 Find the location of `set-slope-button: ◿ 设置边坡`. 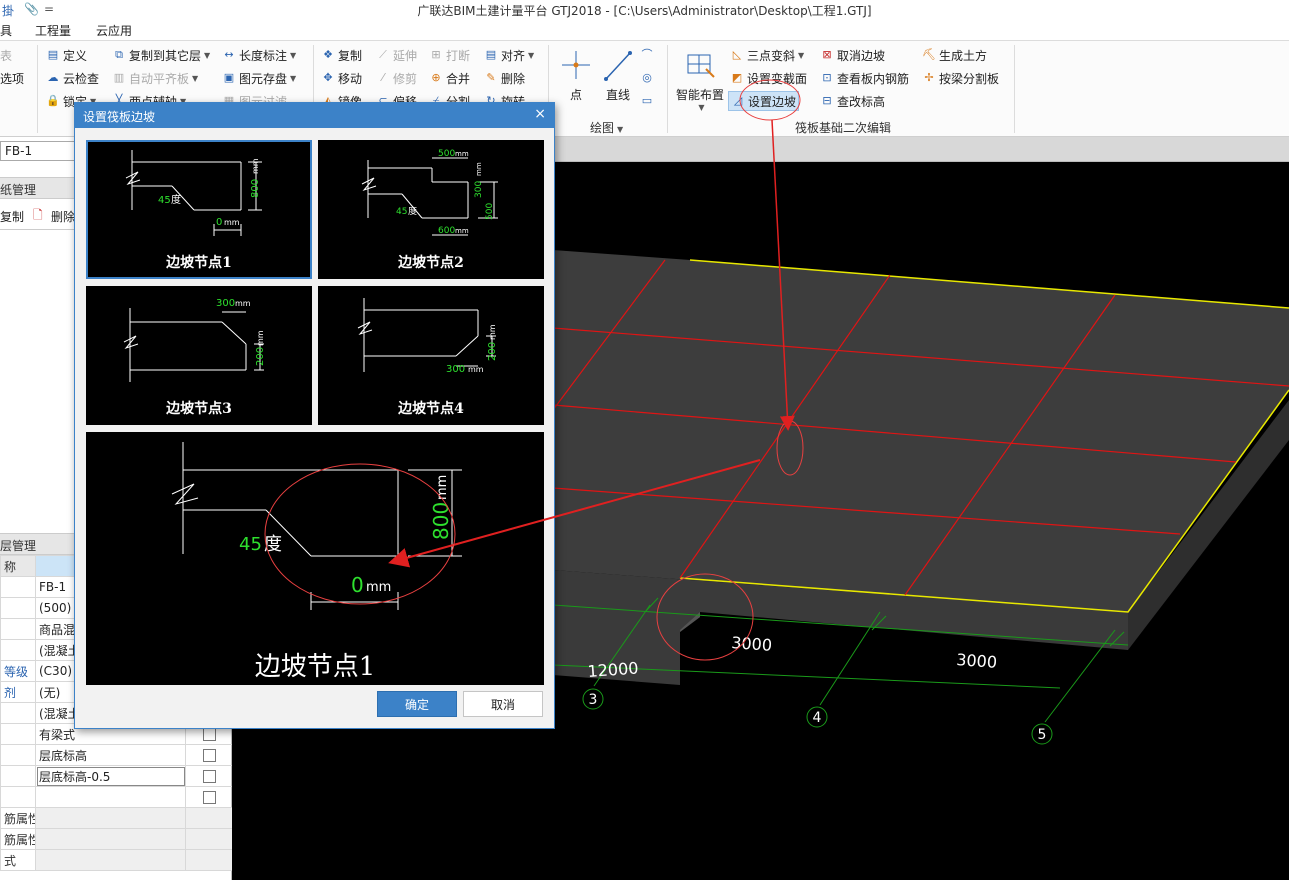

set-slope-button: ◿ 设置边坡 is located at coordinates (764, 101).